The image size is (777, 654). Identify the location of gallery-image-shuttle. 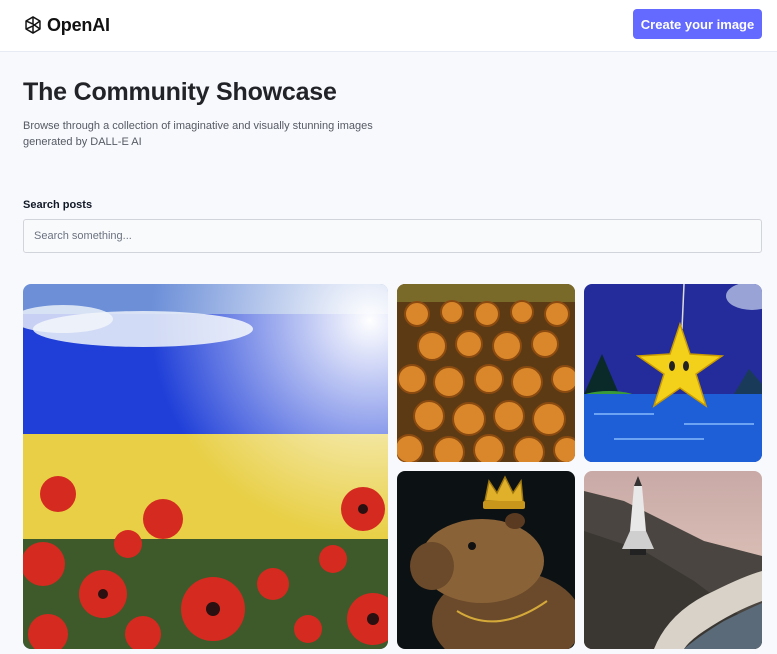
(673, 560).